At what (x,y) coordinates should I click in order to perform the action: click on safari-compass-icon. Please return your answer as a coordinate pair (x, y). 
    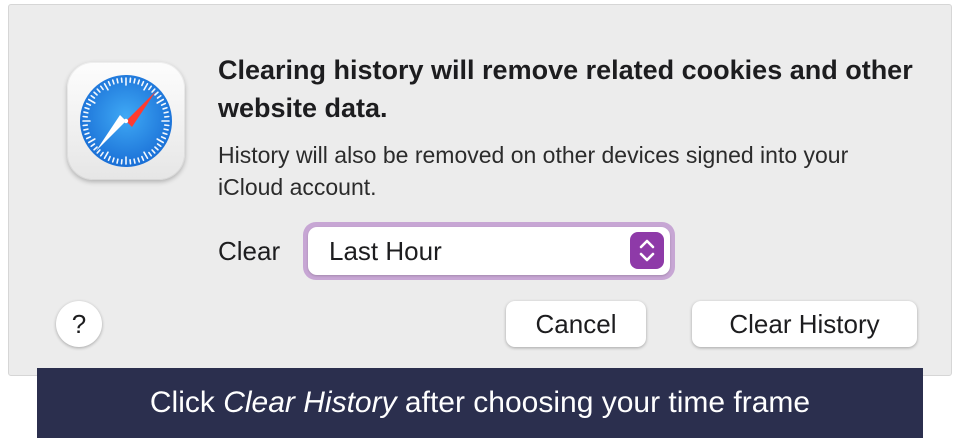
    Looking at the image, I should click on (126, 121).